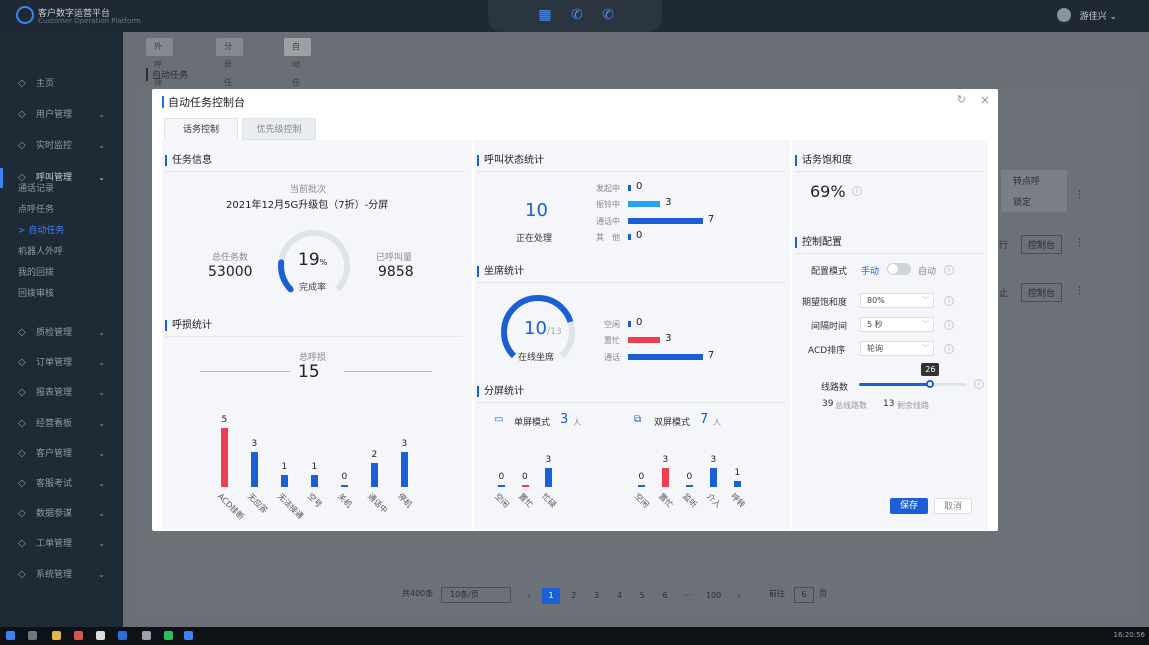  Describe the element at coordinates (985, 100) in the screenshot. I see `close-icon: ×` at that location.